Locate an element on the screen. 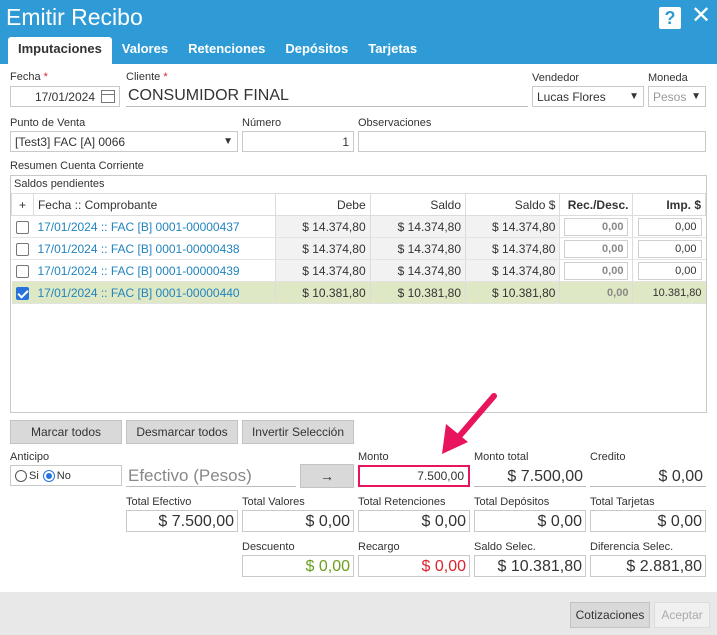 The height and width of the screenshot is (635, 717). header-comprobante: Fecha :: Comprobante is located at coordinates (154, 204).